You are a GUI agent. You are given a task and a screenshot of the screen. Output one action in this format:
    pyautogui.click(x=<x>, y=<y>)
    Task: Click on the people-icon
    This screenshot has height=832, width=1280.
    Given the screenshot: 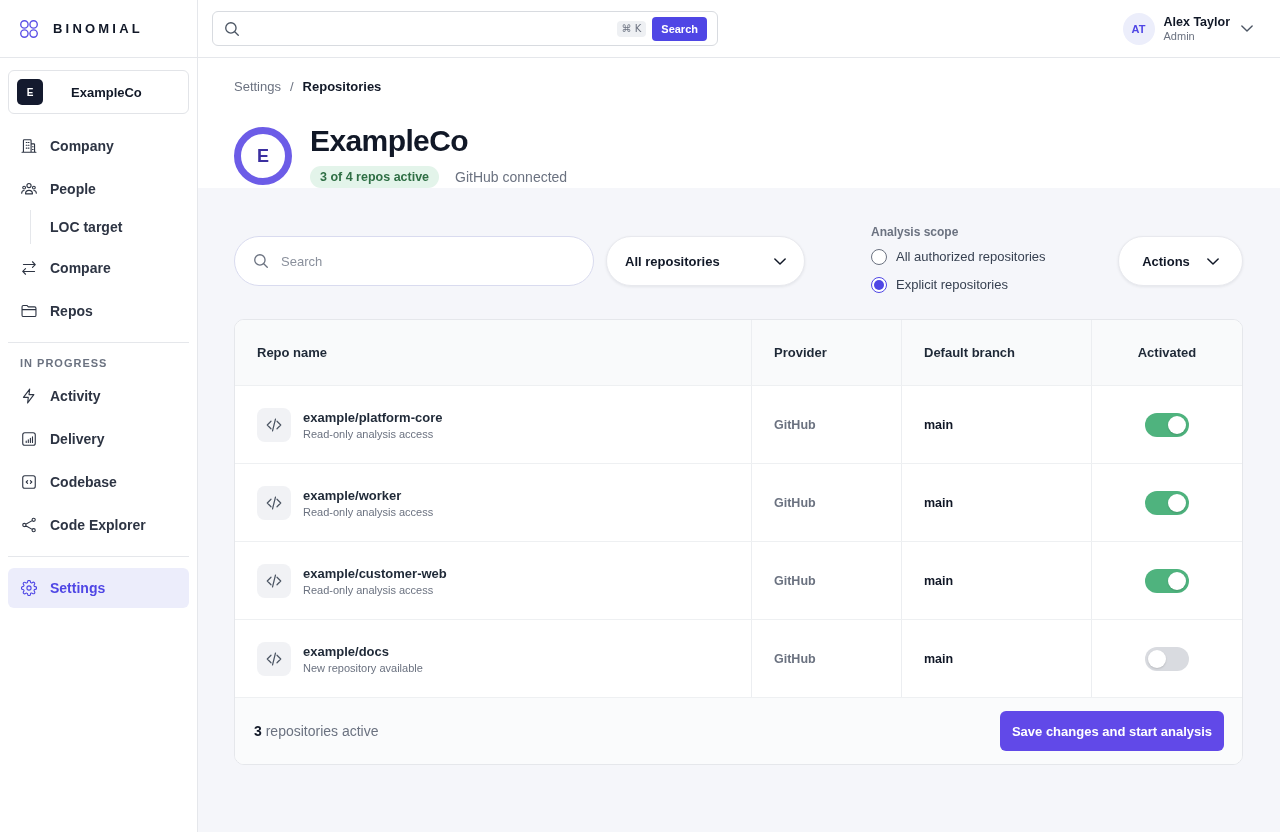 What is the action you would take?
    pyautogui.click(x=29, y=189)
    